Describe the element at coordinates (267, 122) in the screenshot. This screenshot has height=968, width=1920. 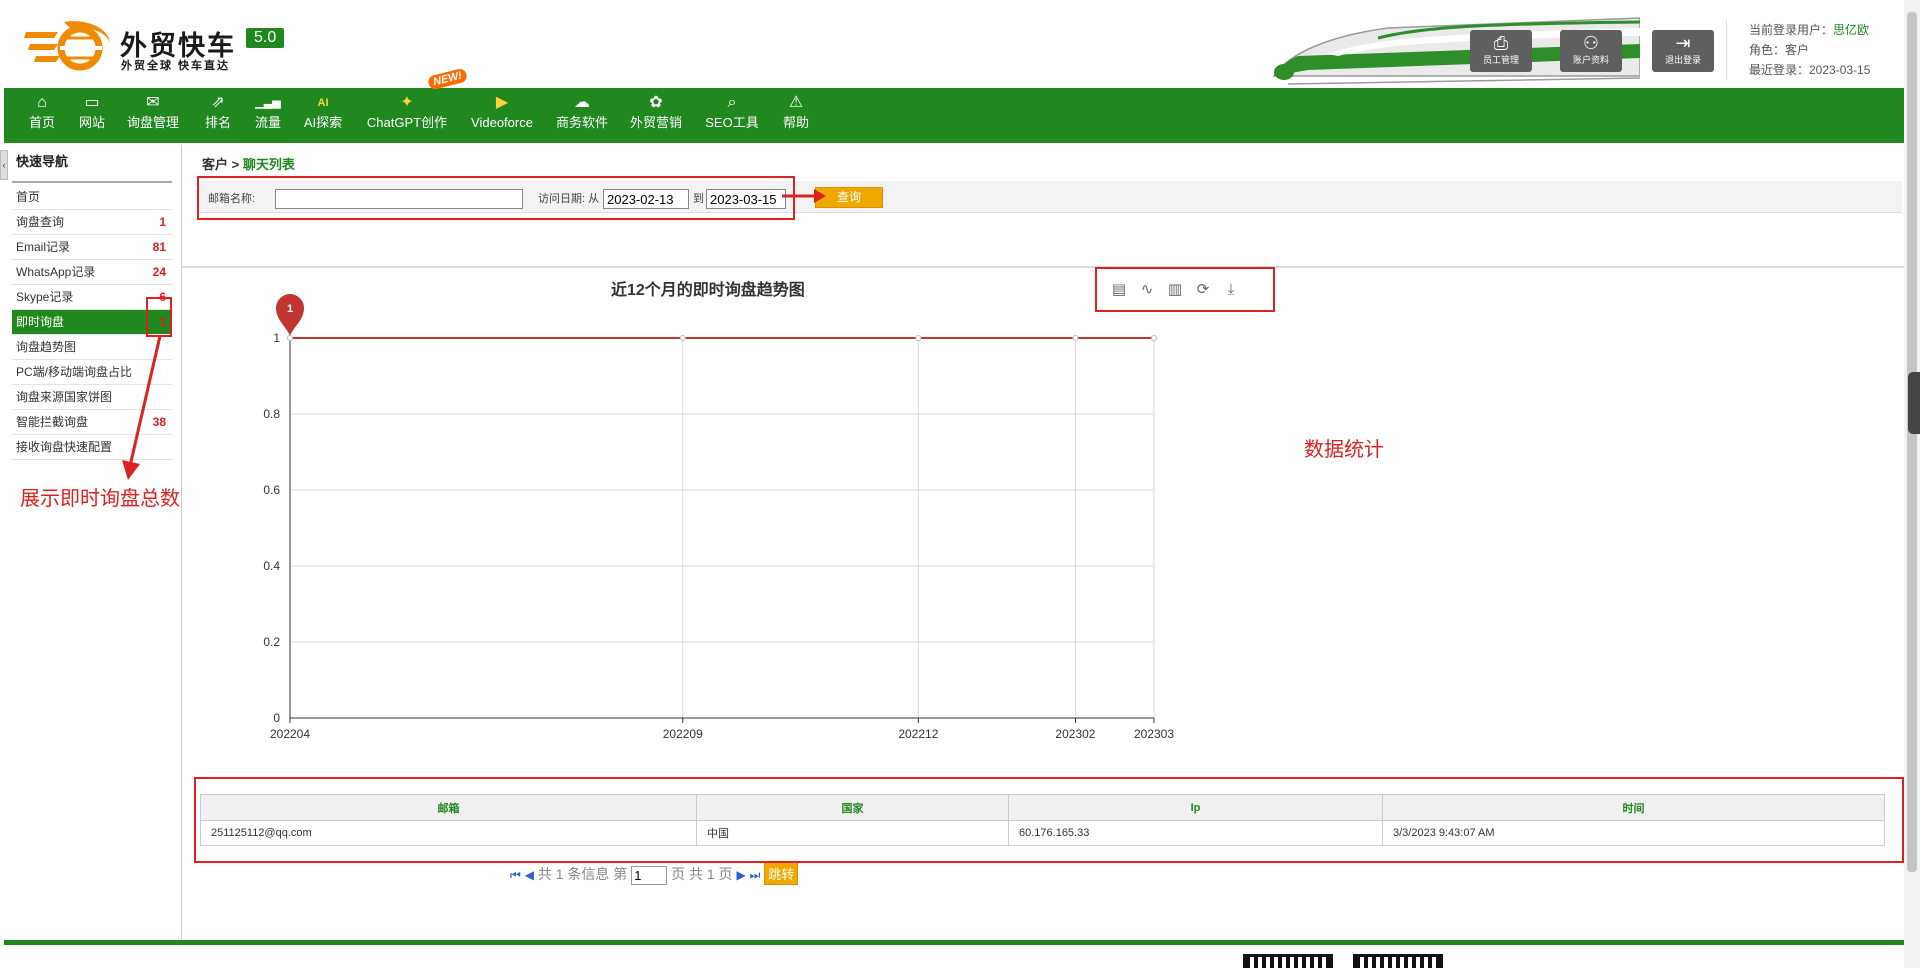
I see `nav-traffic-label: 流量` at that location.